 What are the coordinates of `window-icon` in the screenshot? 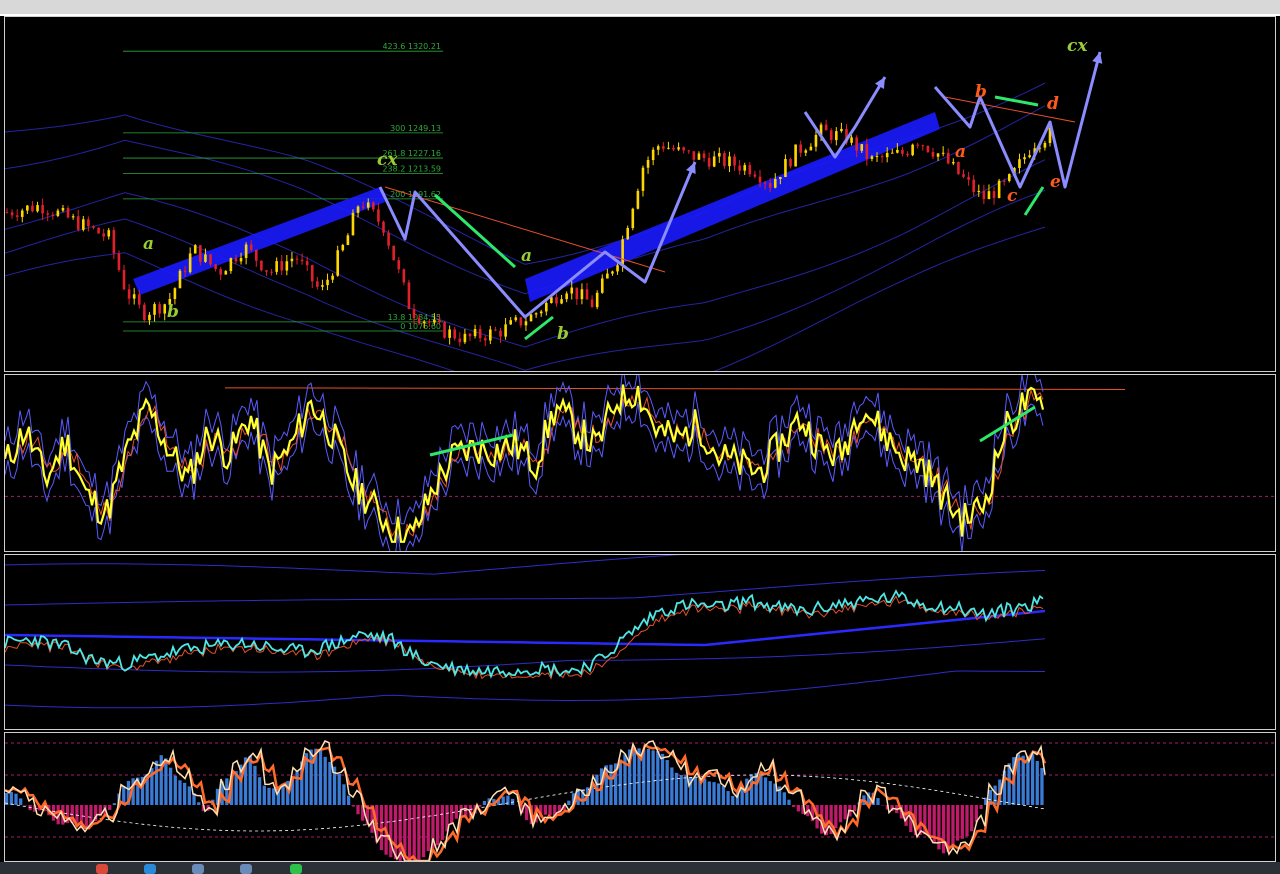 It's located at (246, 869).